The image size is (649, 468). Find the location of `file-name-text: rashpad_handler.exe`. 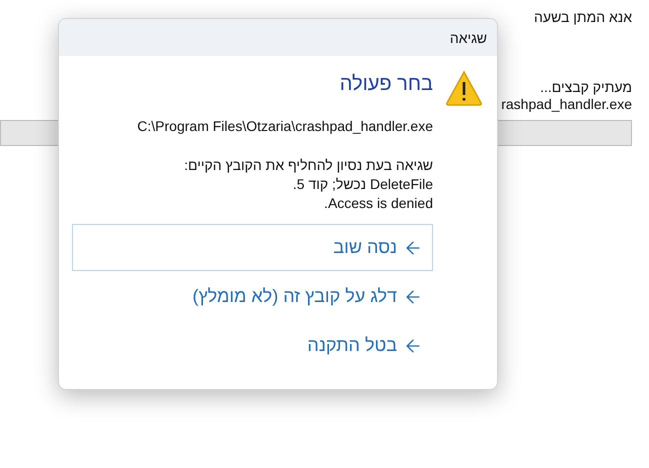

file-name-text: rashpad_handler.exe is located at coordinates (566, 104).